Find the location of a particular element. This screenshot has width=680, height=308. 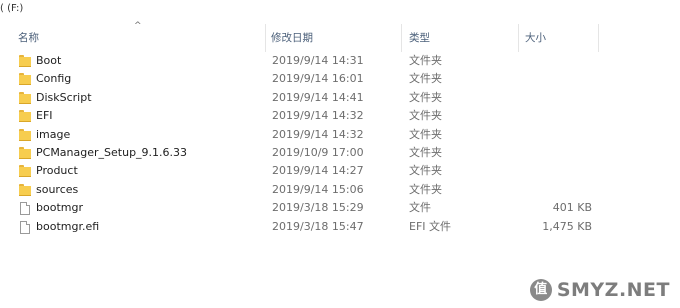

file-row: DiskScript 2019/9/14 14:41 文件夹 is located at coordinates (300, 98).